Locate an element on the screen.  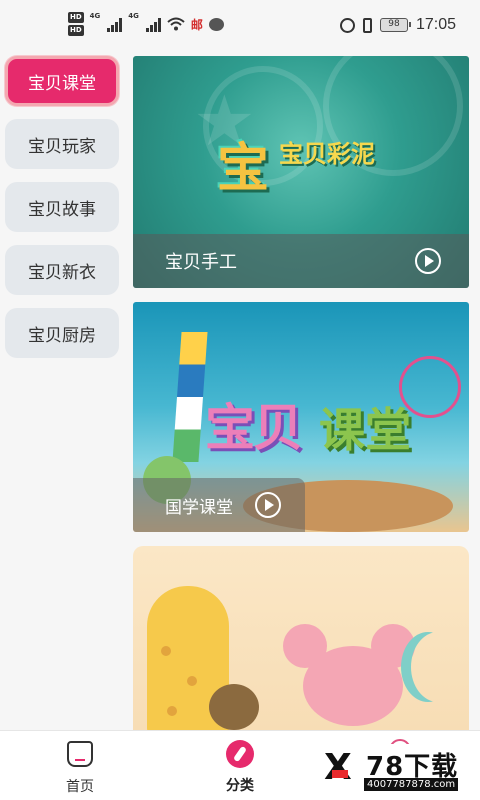
tab-label: 首页 is located at coordinates (80, 787).